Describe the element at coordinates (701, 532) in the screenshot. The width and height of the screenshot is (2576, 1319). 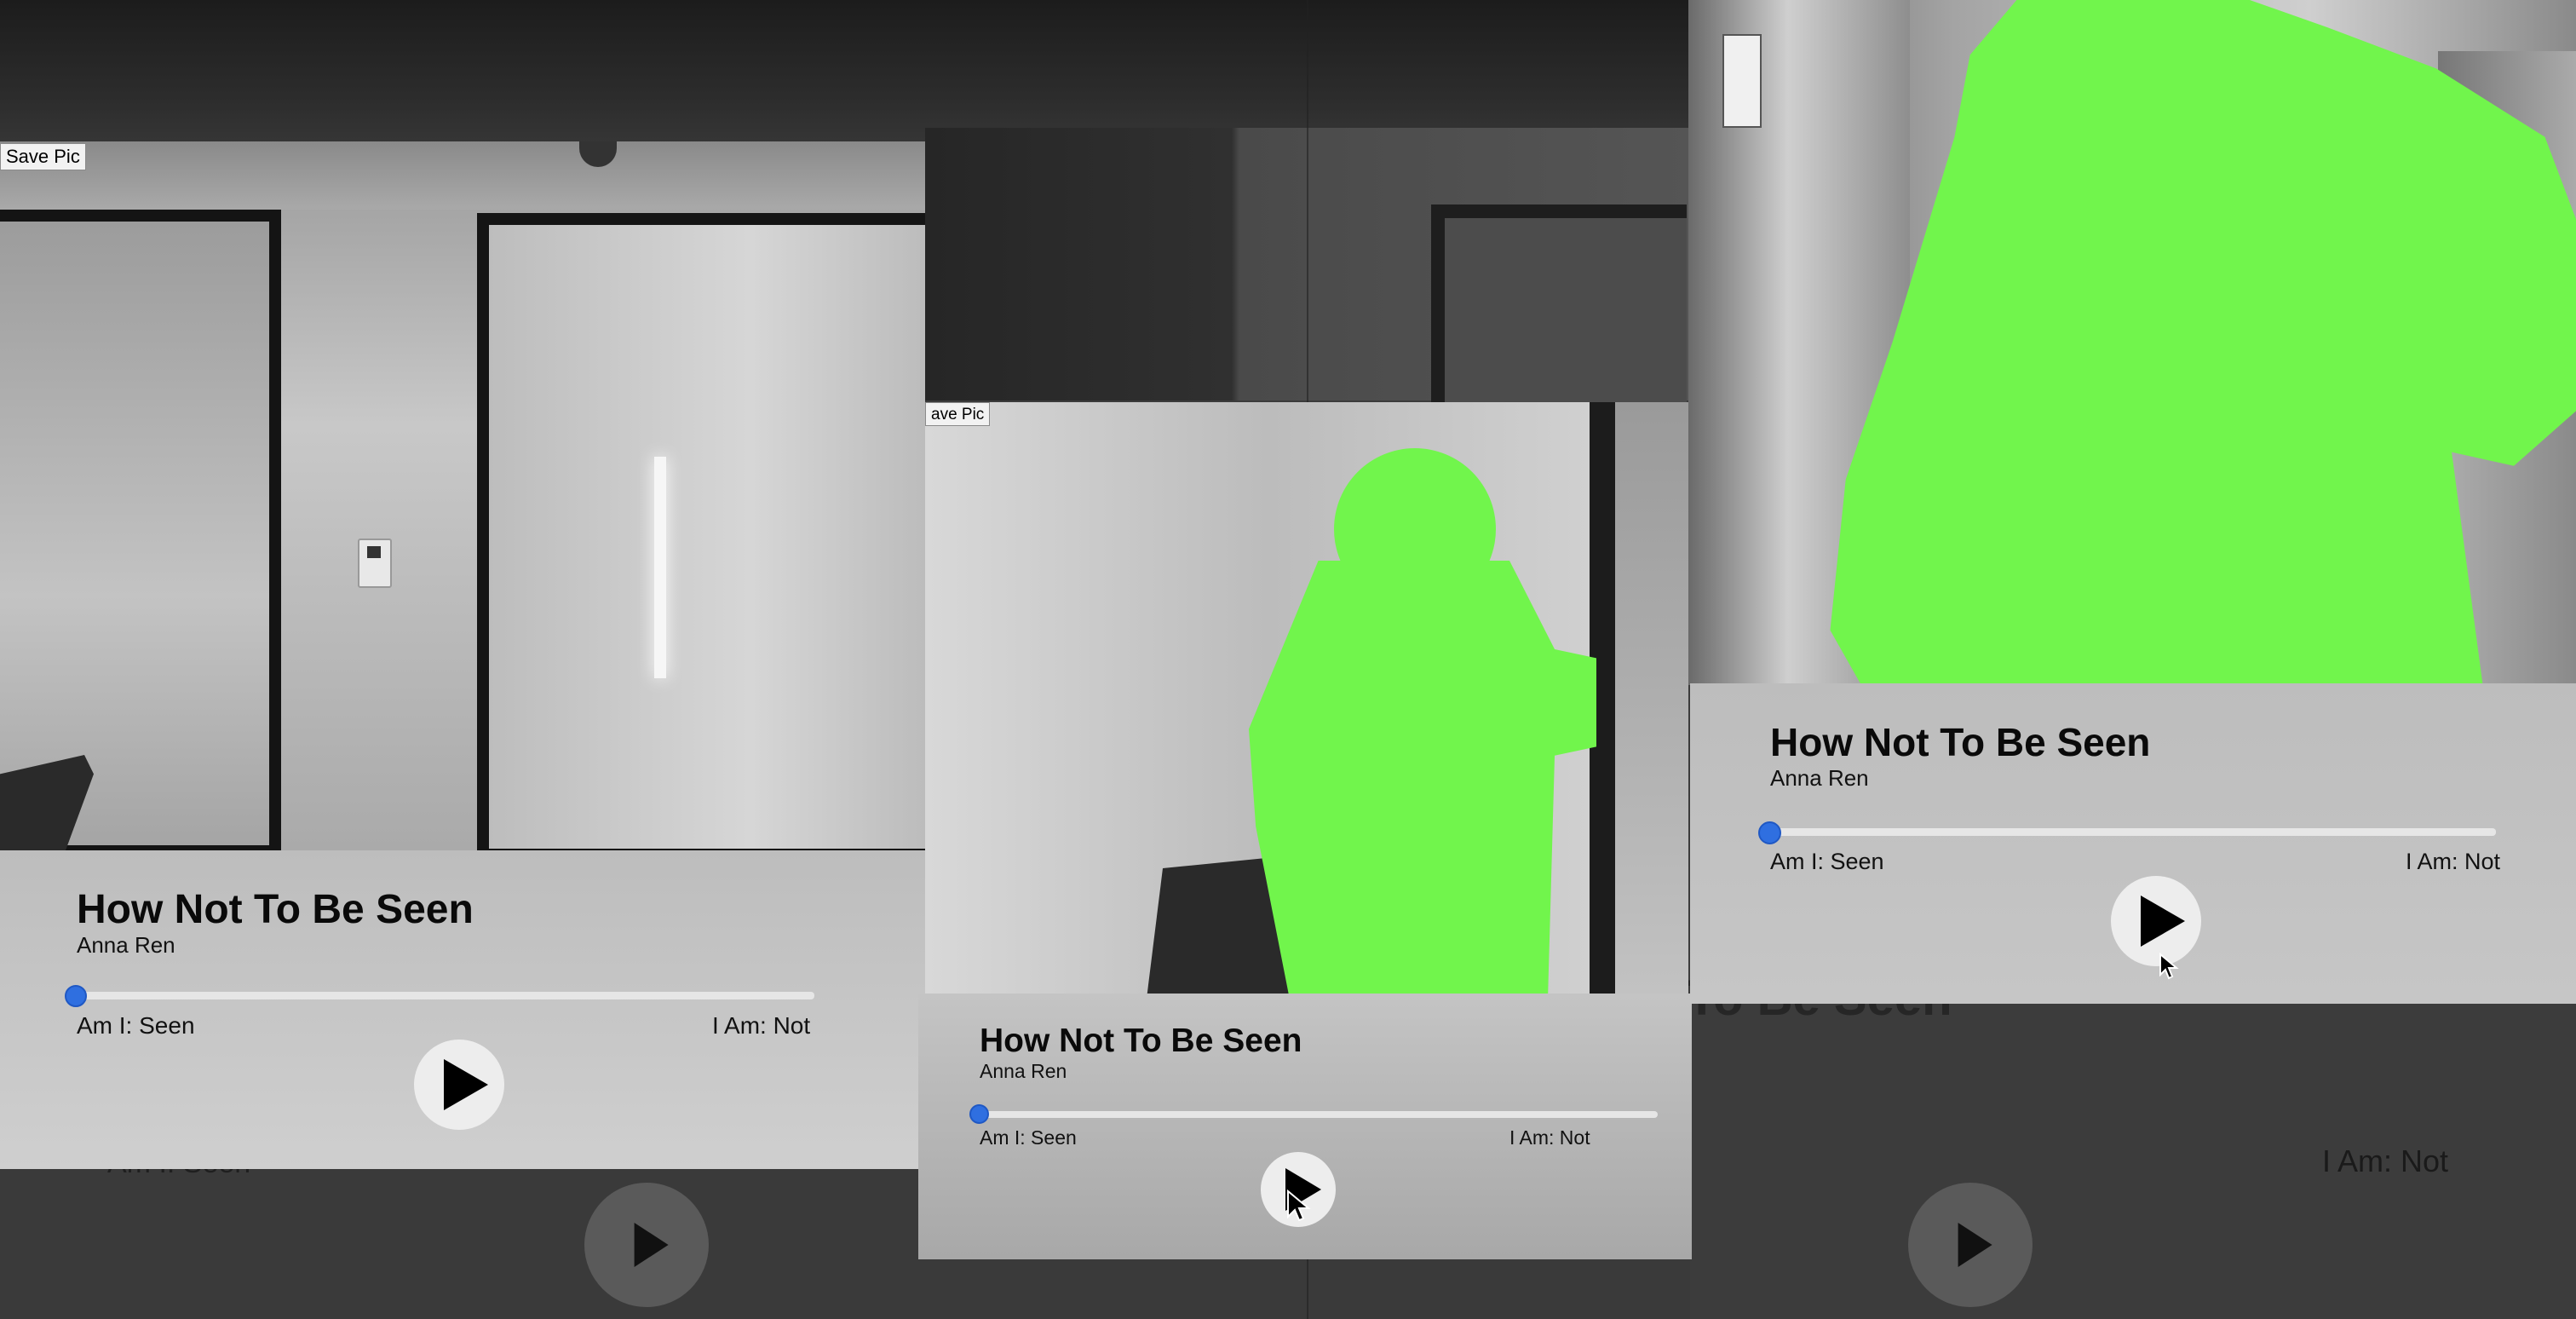
I see `glass-door-right` at that location.